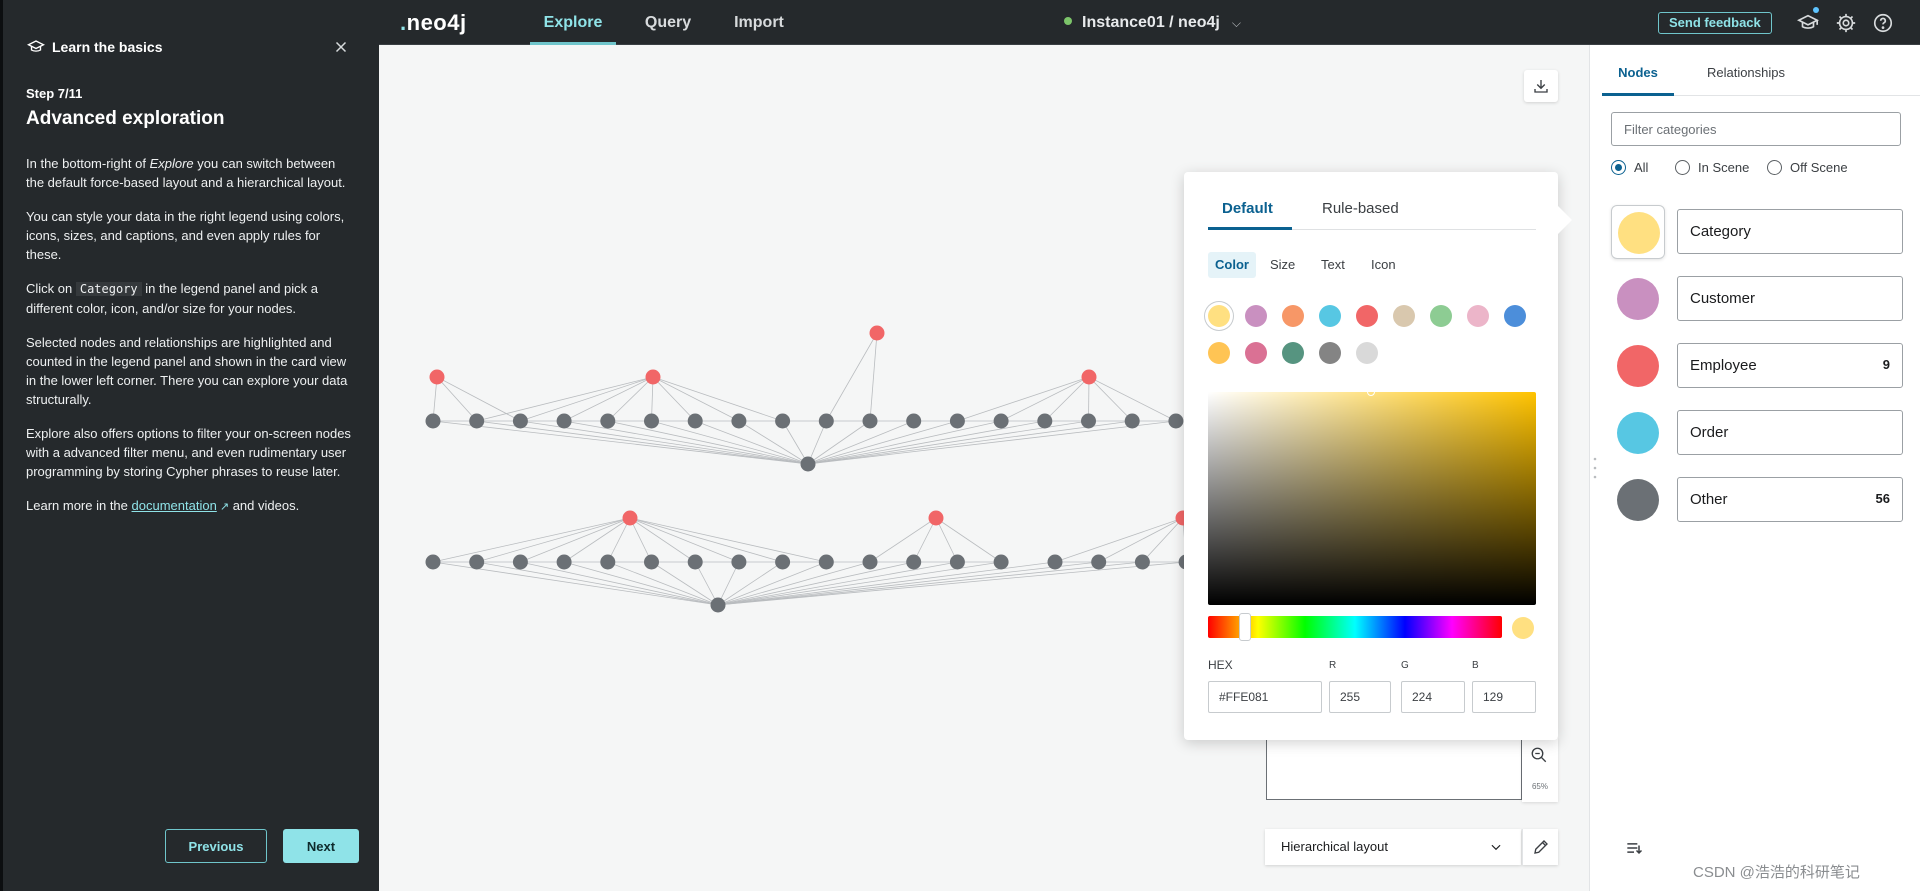  I want to click on hex-input: #FFE081, so click(1265, 697).